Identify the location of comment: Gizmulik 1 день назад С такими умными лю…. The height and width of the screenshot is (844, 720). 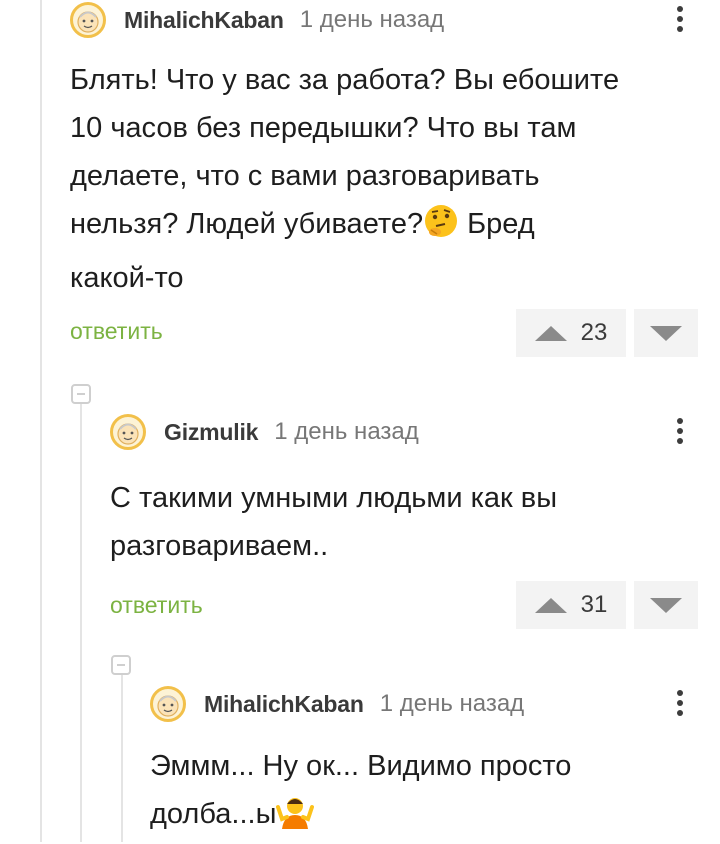
(396, 491).